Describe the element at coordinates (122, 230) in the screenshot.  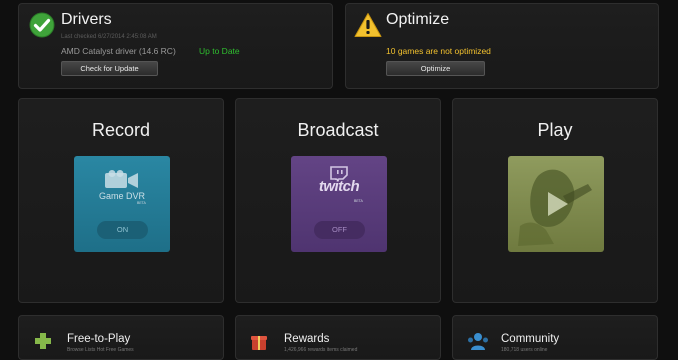
I see `game-dvr-toggle: ON` at that location.